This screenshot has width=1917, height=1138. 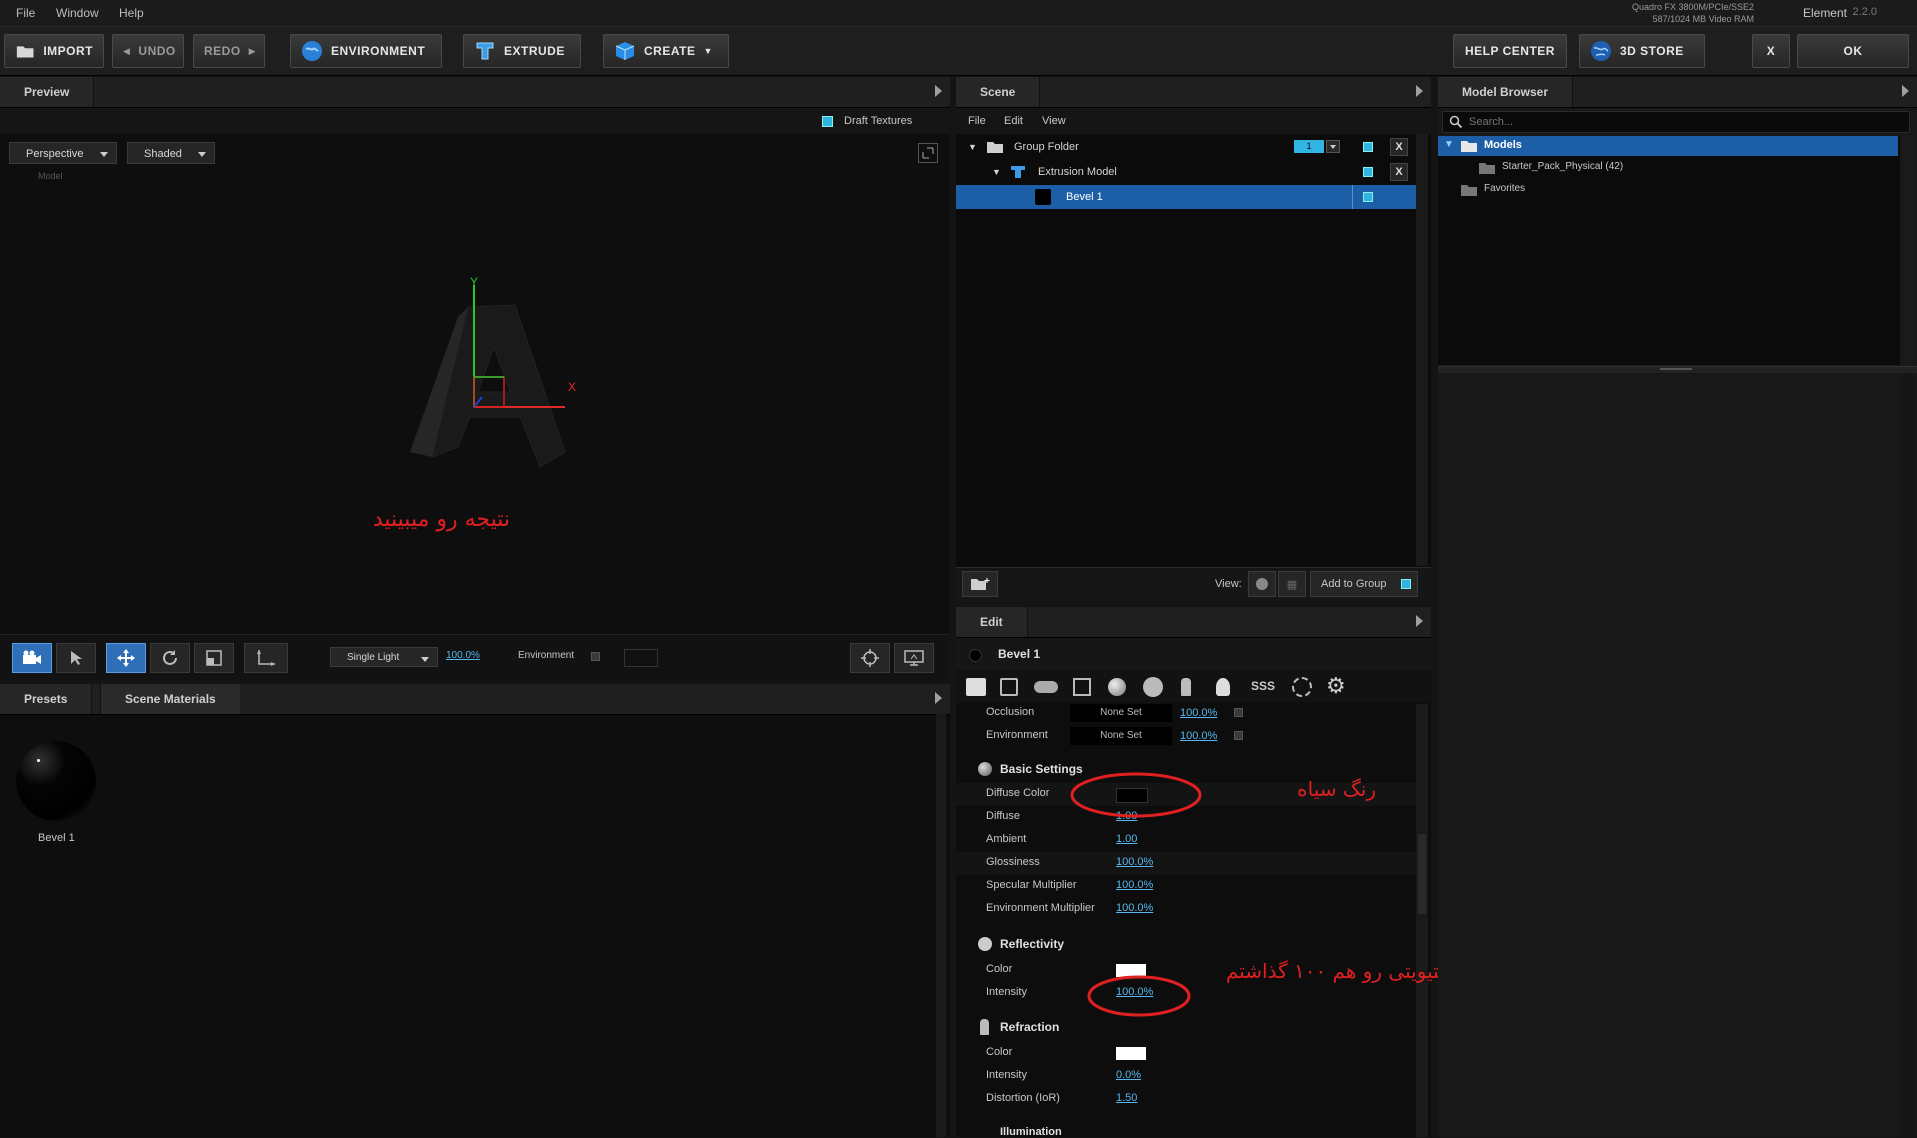 I want to click on tab-edit: Edit, so click(x=992, y=622).